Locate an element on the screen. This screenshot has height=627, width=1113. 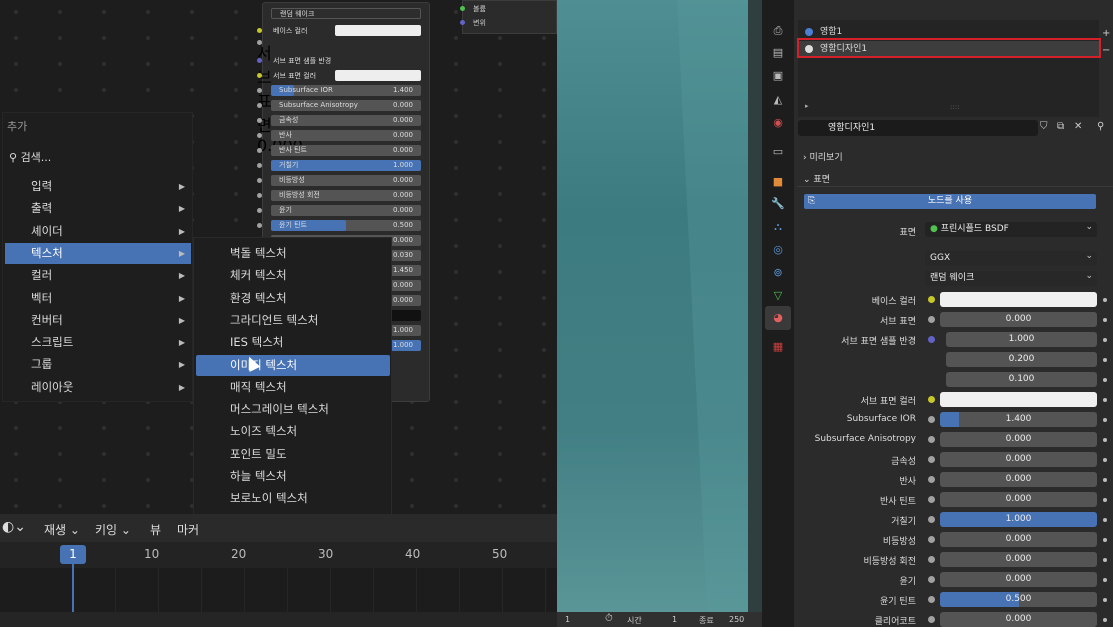
texture-submenu-item: 보로노이 텍스처 is located at coordinates (293, 498).